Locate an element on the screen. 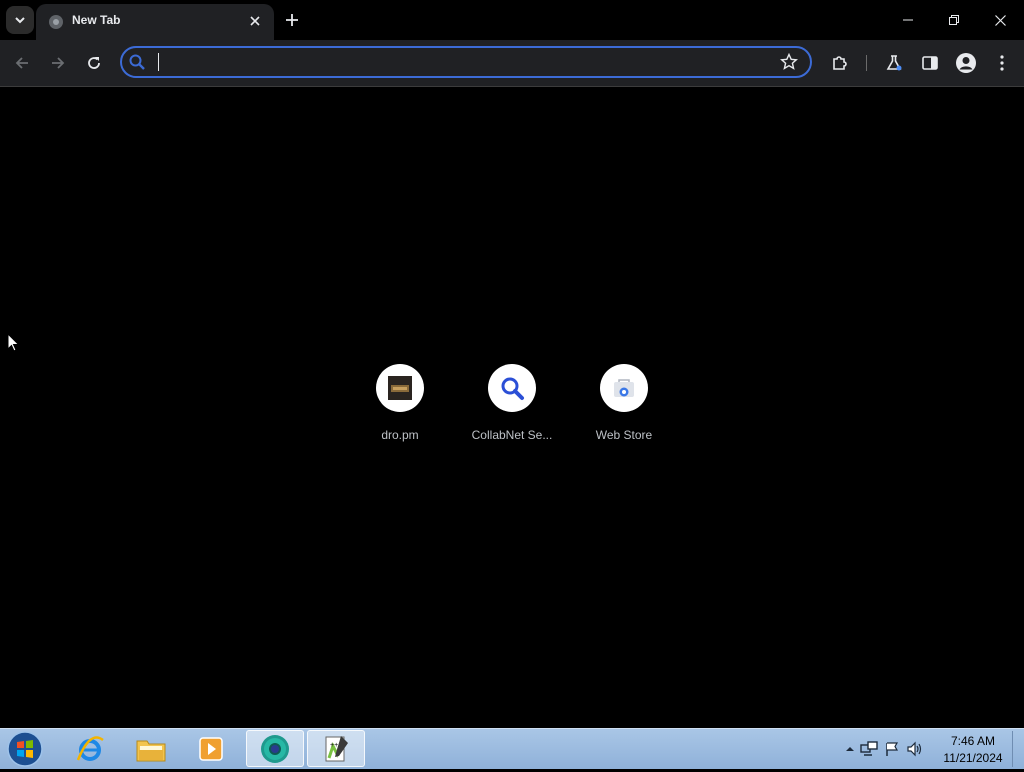 The height and width of the screenshot is (772, 1024). taskbar-chrome-canary is located at coordinates (275, 748).